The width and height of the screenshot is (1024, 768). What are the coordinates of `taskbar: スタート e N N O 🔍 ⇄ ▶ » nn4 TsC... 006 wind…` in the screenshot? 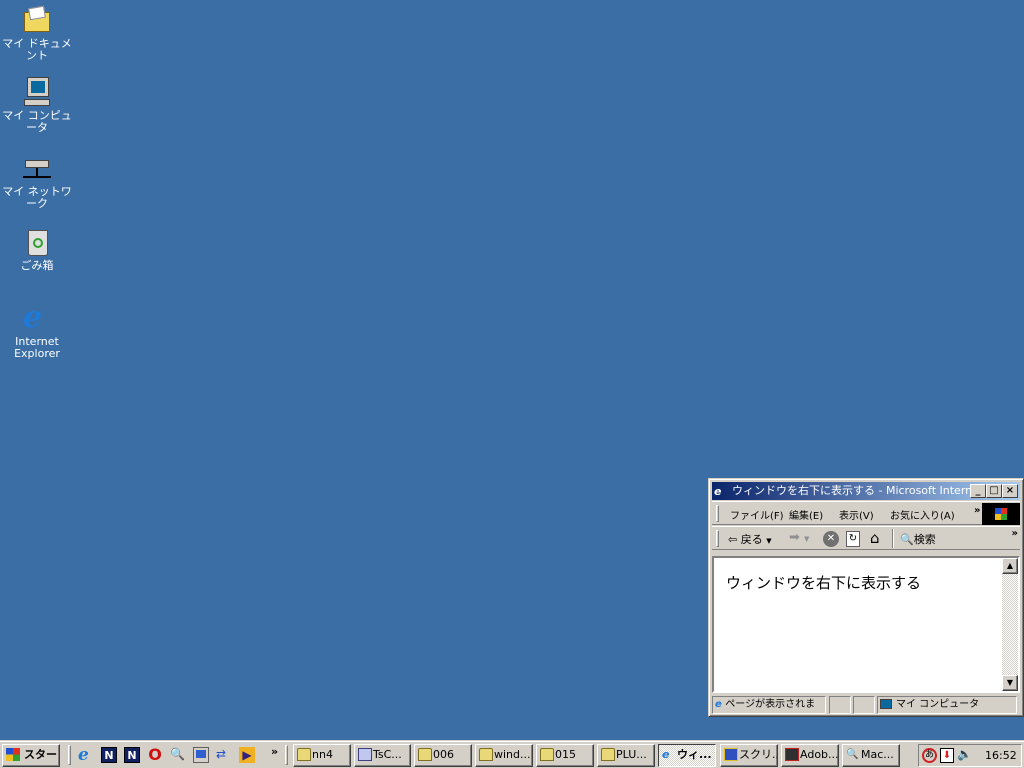 It's located at (512, 754).